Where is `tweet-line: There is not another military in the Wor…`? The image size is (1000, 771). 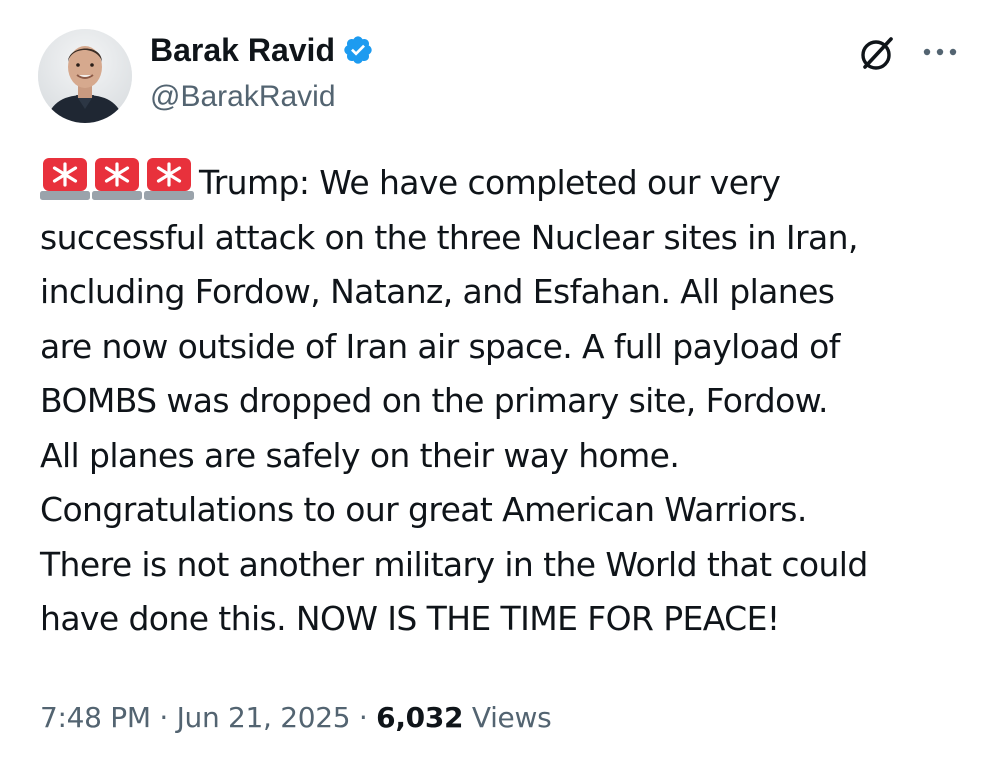
tweet-line: There is not another military in the Wor… is located at coordinates (454, 564).